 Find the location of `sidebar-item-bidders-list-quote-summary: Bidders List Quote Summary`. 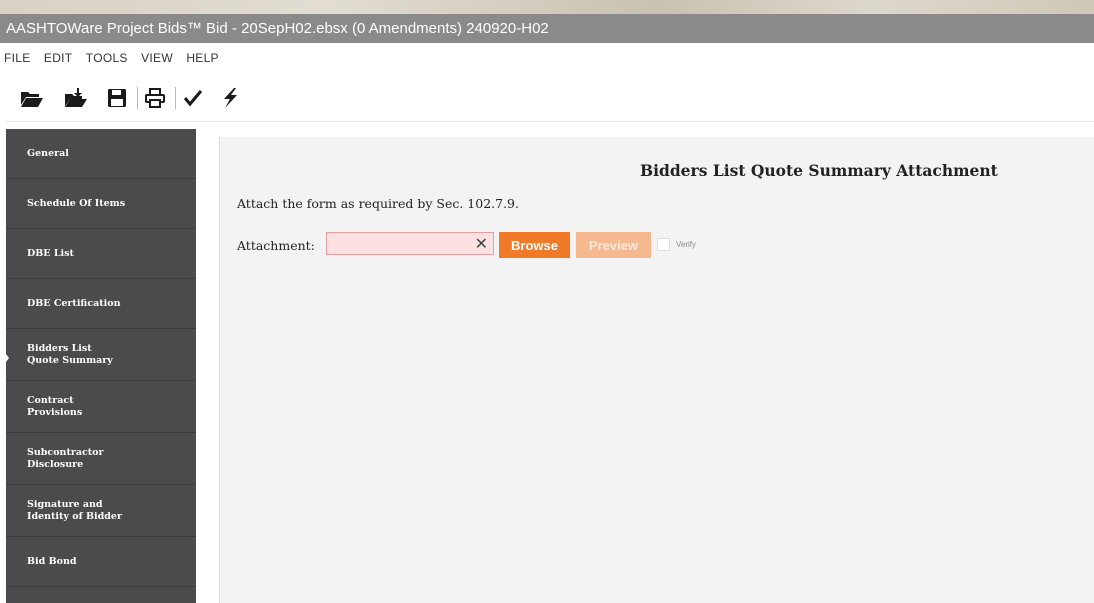

sidebar-item-bidders-list-quote-summary: Bidders List Quote Summary is located at coordinates (101, 355).